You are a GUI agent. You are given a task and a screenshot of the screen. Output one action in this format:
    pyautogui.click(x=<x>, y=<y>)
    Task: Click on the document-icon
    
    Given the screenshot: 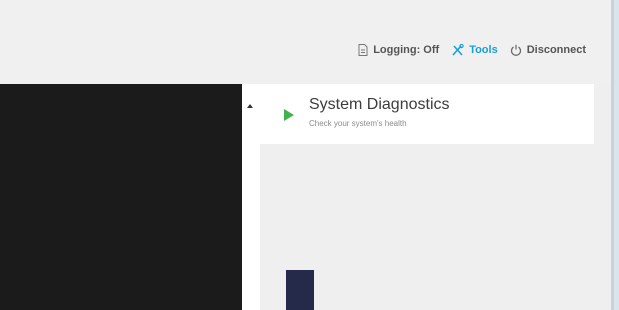 What is the action you would take?
    pyautogui.click(x=363, y=50)
    